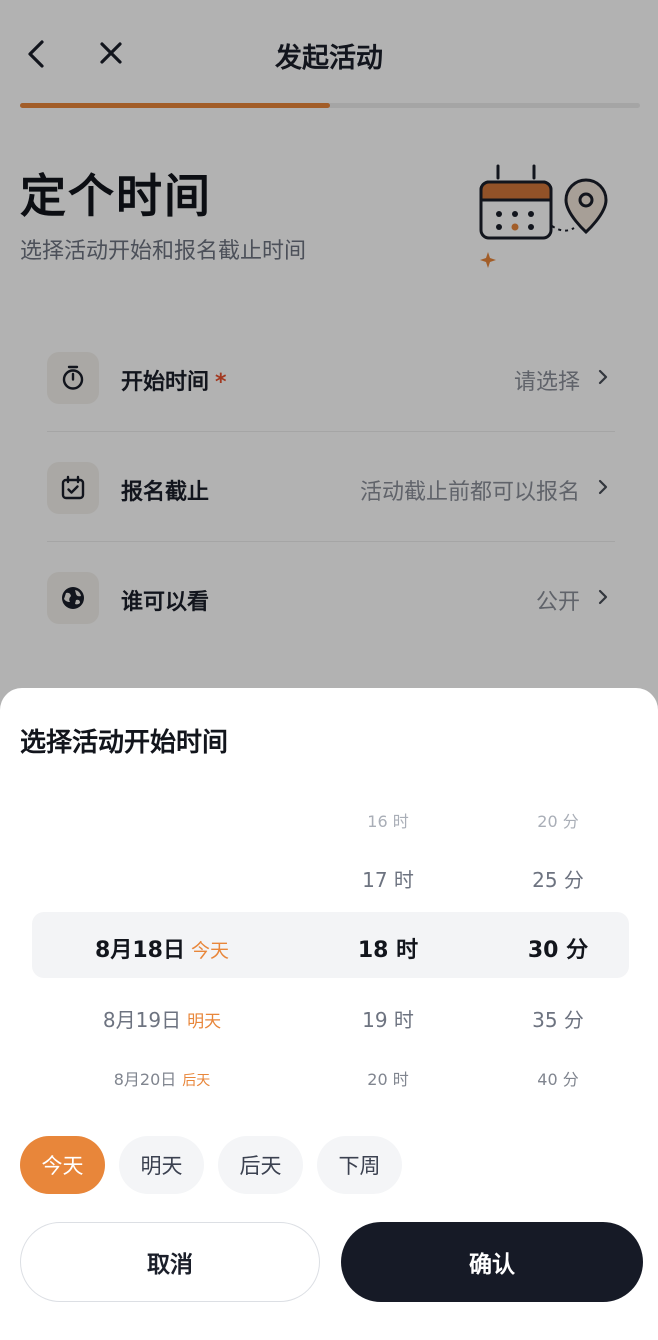 This screenshot has height=1340, width=658. Describe the element at coordinates (388, 1078) in the screenshot. I see `hour-option: 20 时` at that location.